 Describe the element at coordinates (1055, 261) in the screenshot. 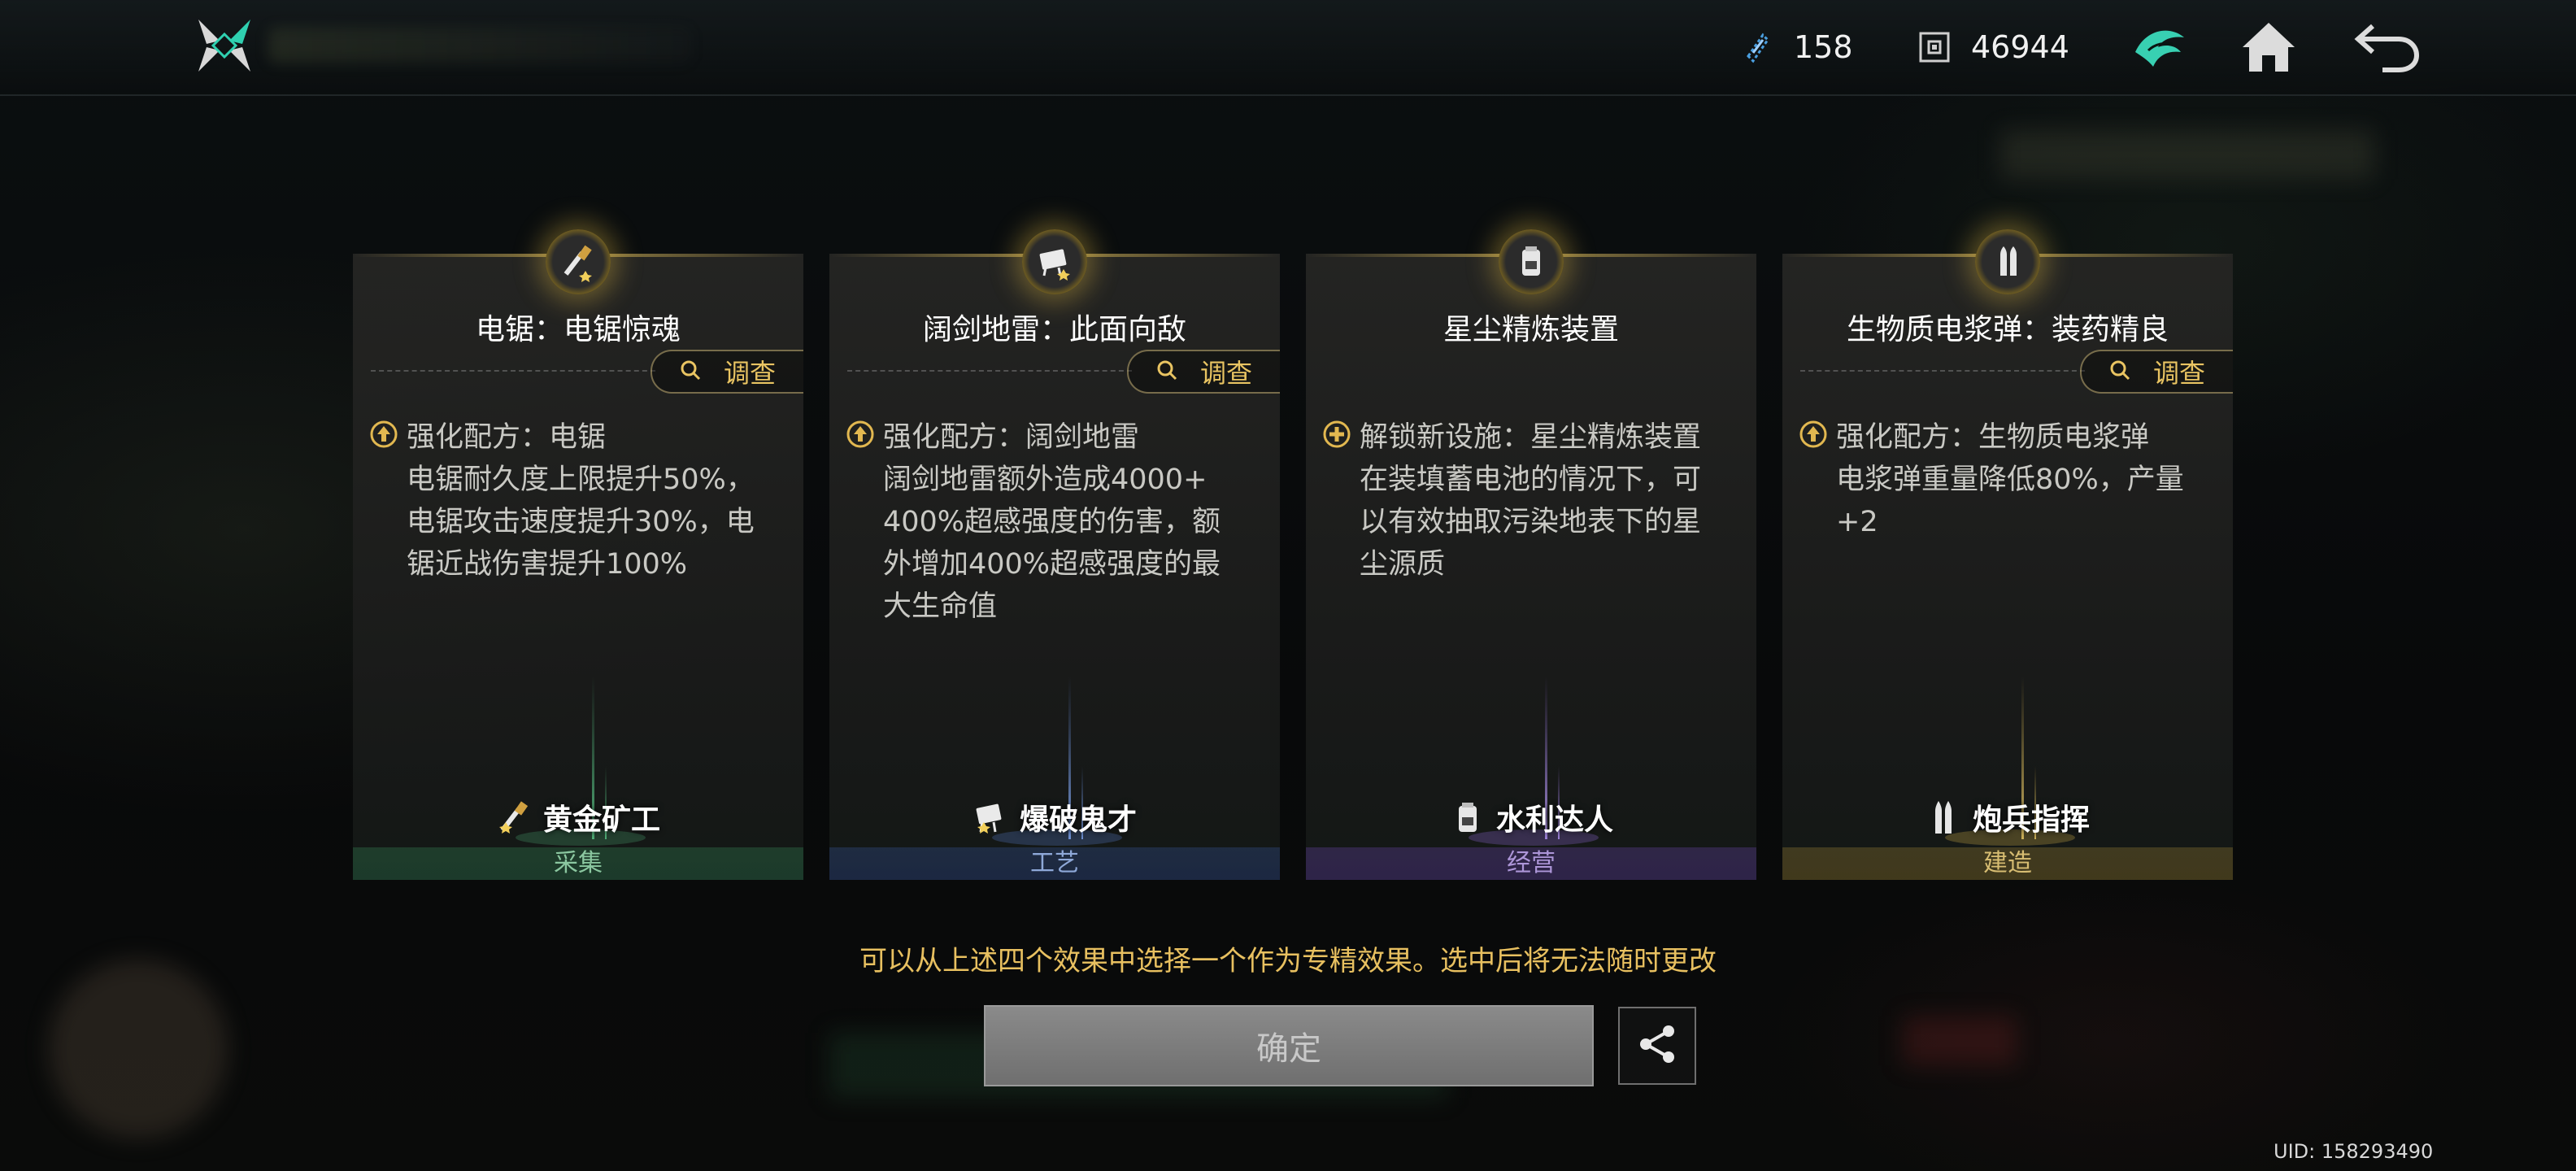

I see `claymore-medal-icon` at that location.